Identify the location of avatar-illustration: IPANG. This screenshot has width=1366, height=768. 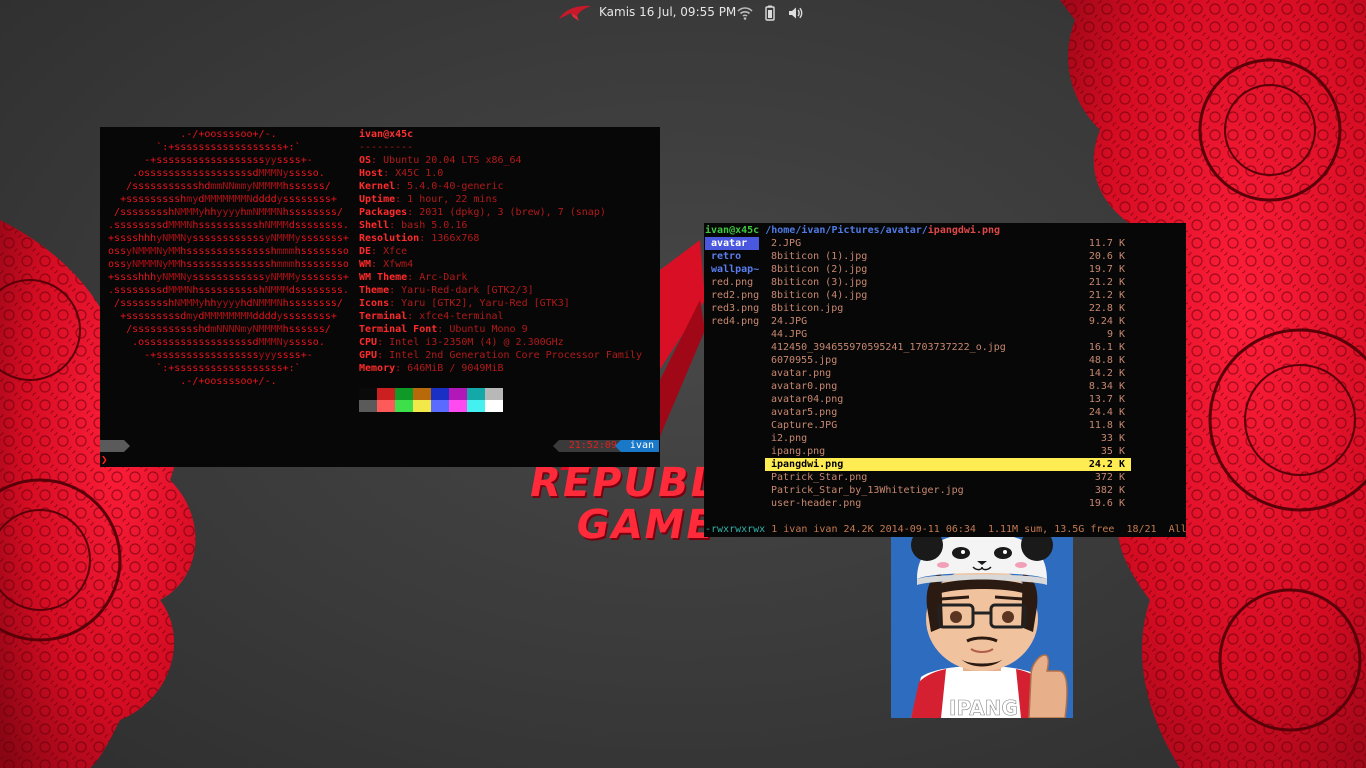
(982, 627).